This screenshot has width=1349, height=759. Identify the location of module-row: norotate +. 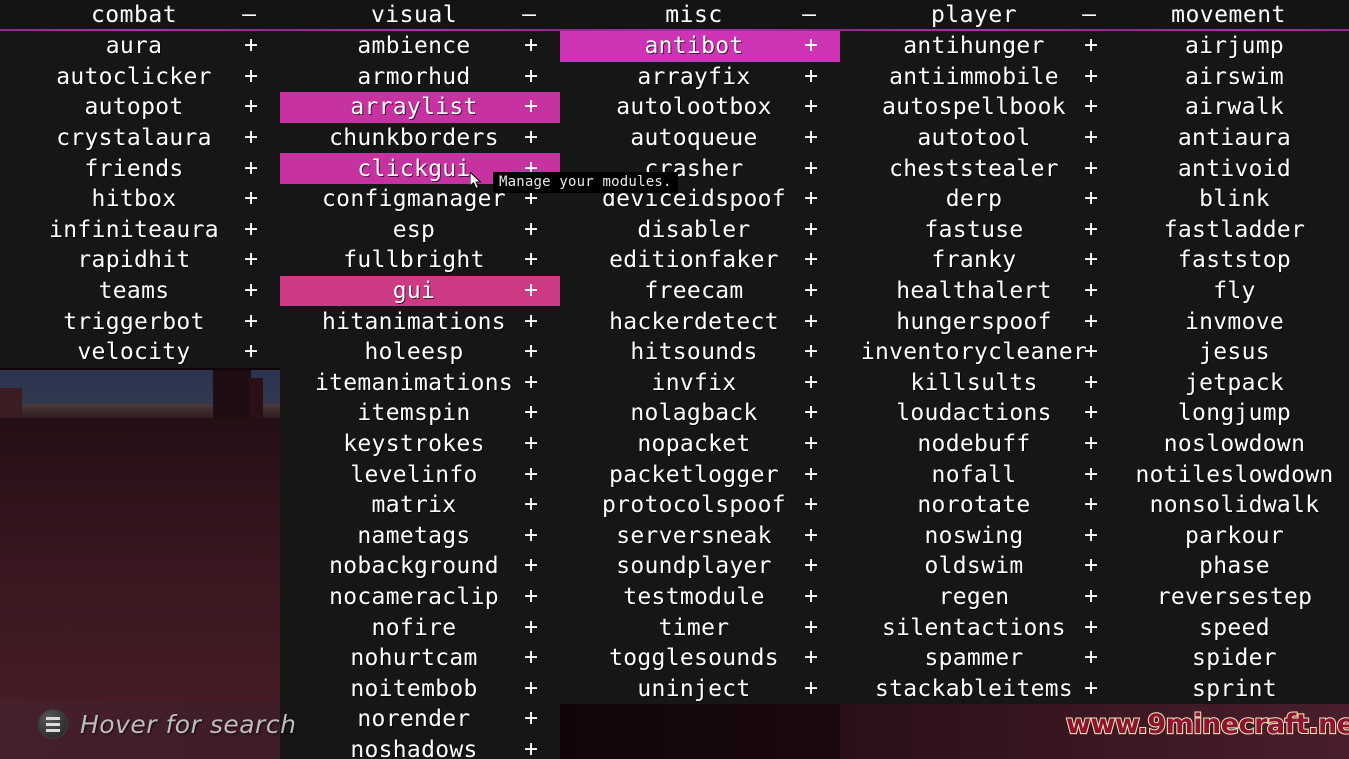
(980, 505).